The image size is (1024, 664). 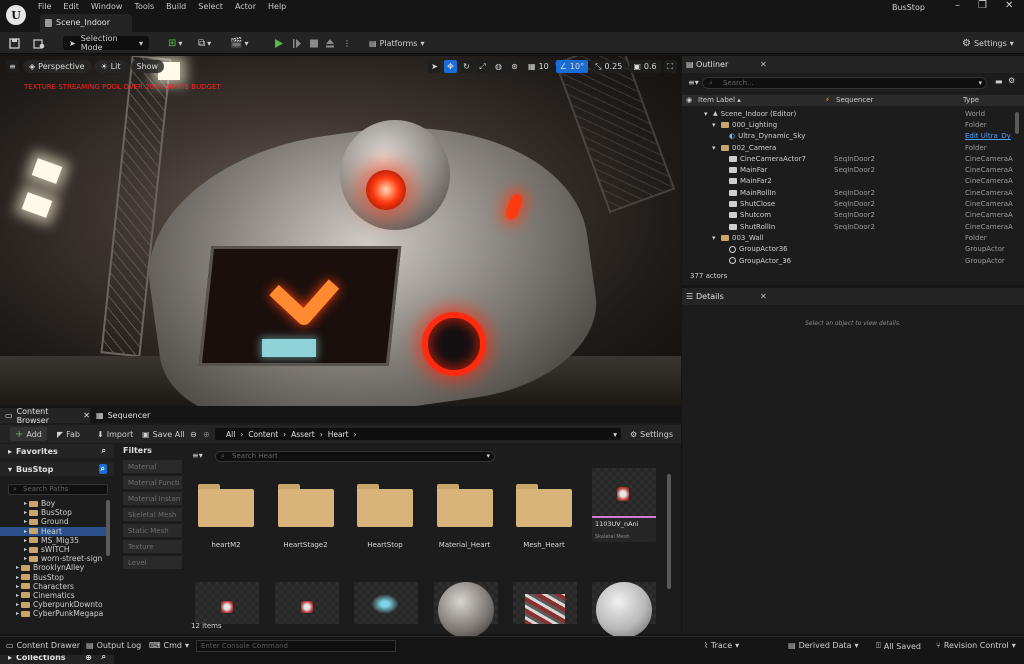 I want to click on breadcrumb-heart: Heart, so click(x=338, y=434).